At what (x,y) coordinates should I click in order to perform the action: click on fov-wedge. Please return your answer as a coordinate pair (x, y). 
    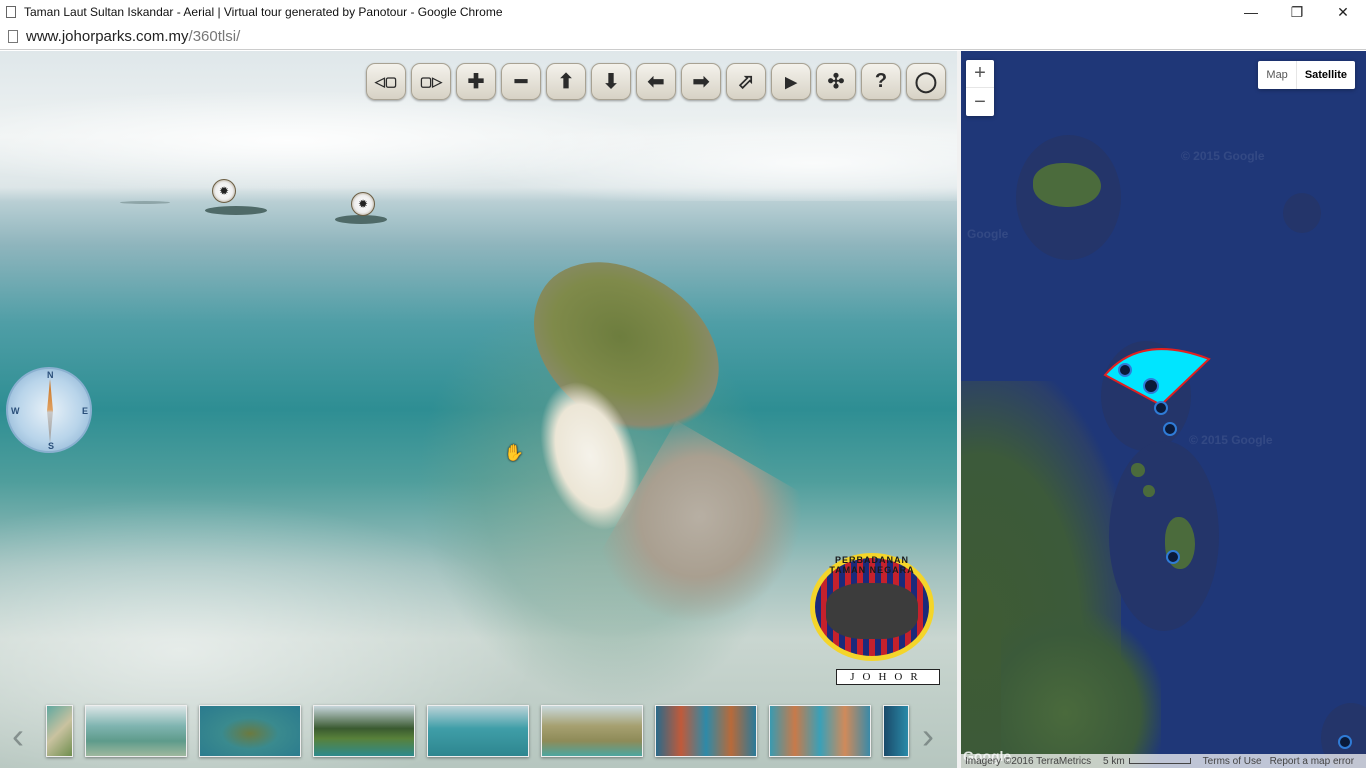
    Looking at the image, I should click on (1157, 377).